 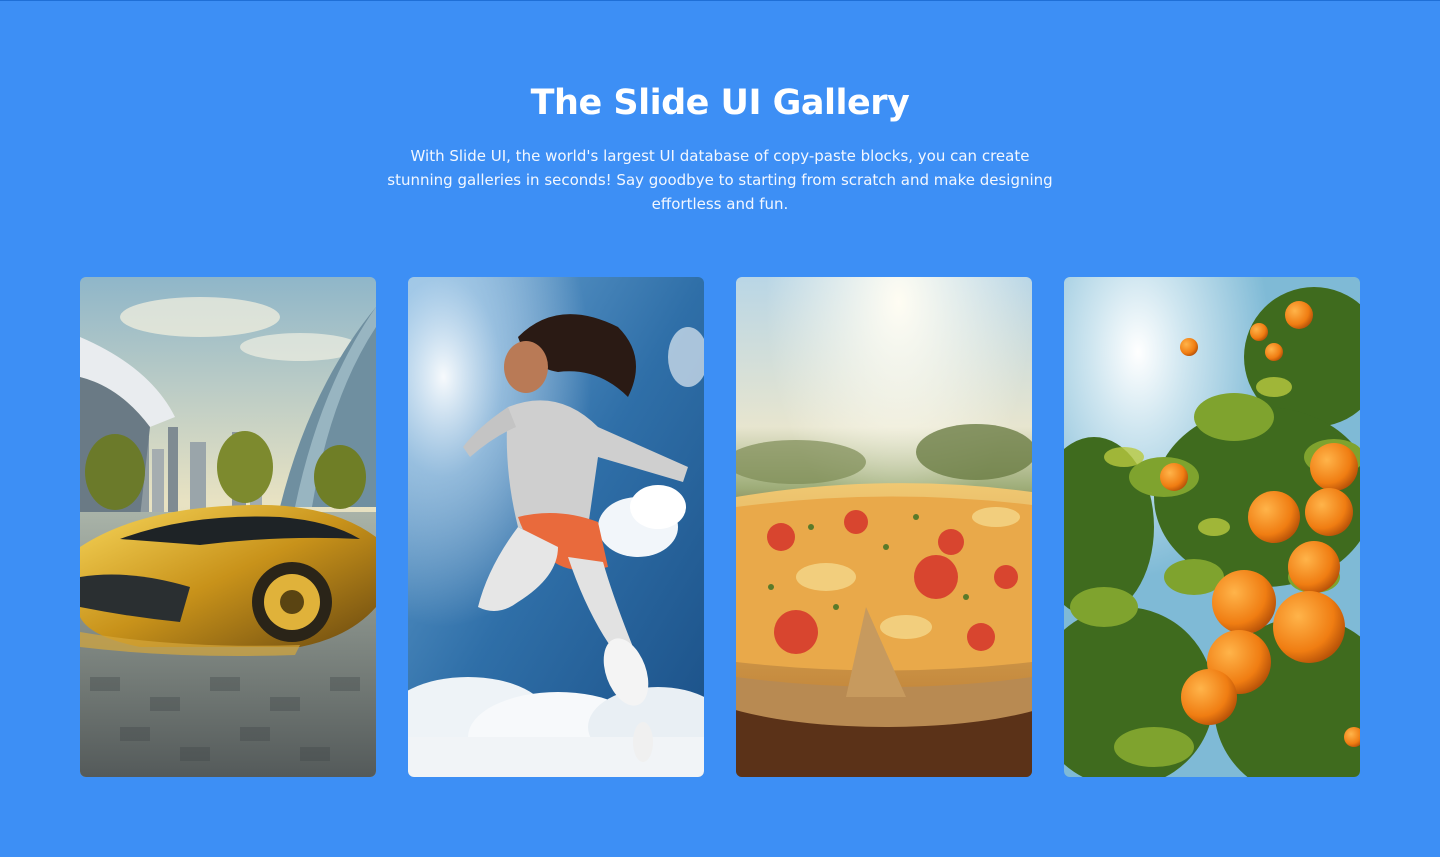 I want to click on gallery-image-oranges, so click(x=1212, y=527).